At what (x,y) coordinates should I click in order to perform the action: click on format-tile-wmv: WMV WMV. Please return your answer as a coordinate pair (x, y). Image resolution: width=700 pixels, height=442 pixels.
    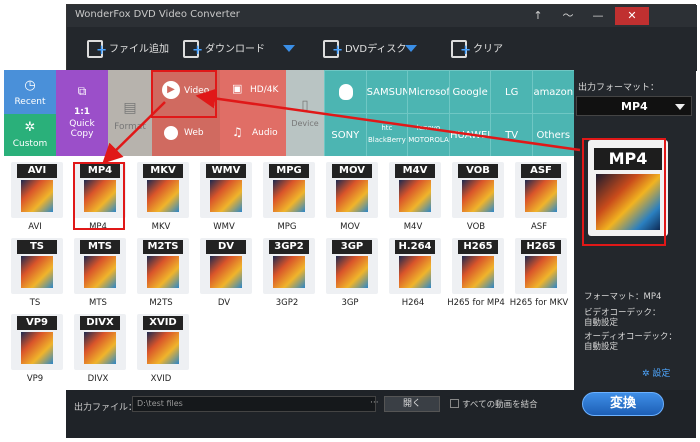
    Looking at the image, I should click on (224, 200).